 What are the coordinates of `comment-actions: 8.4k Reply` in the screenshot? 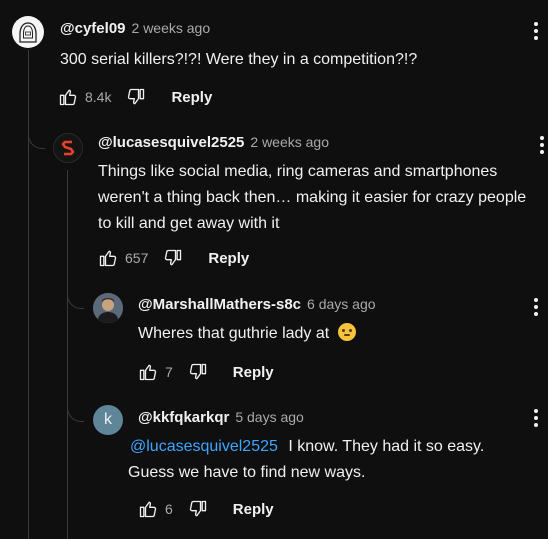 It's located at (134, 97).